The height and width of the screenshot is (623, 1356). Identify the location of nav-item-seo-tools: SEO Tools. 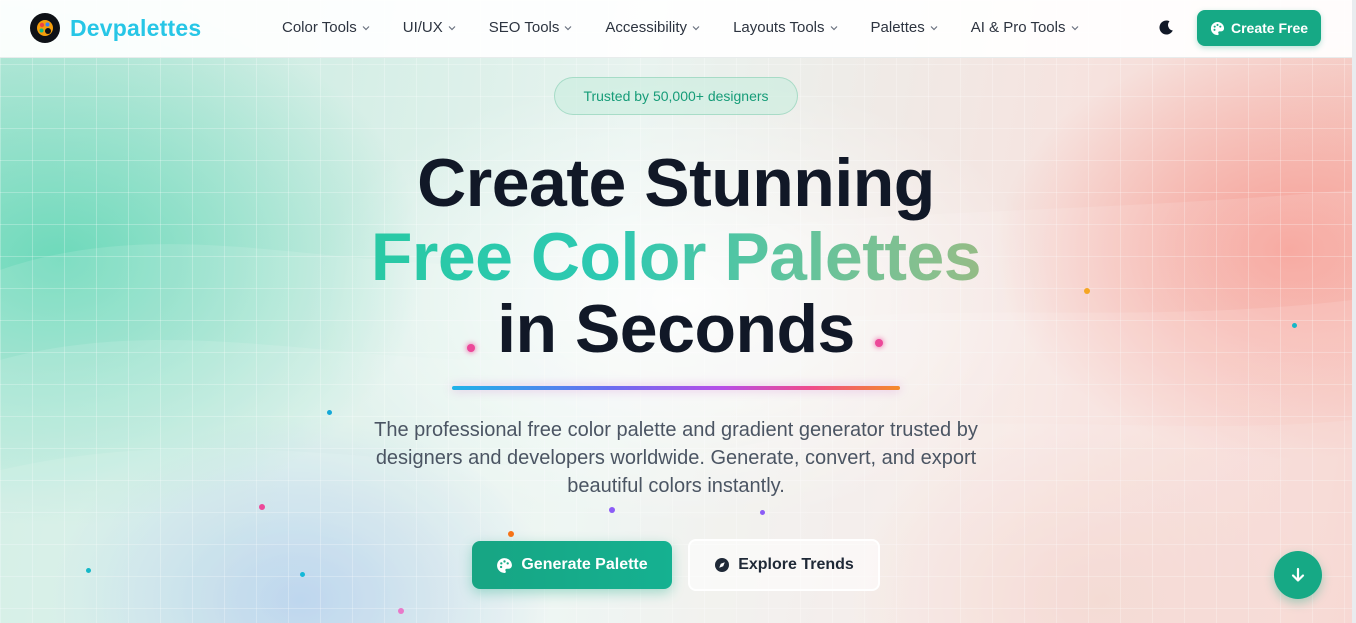
(531, 27).